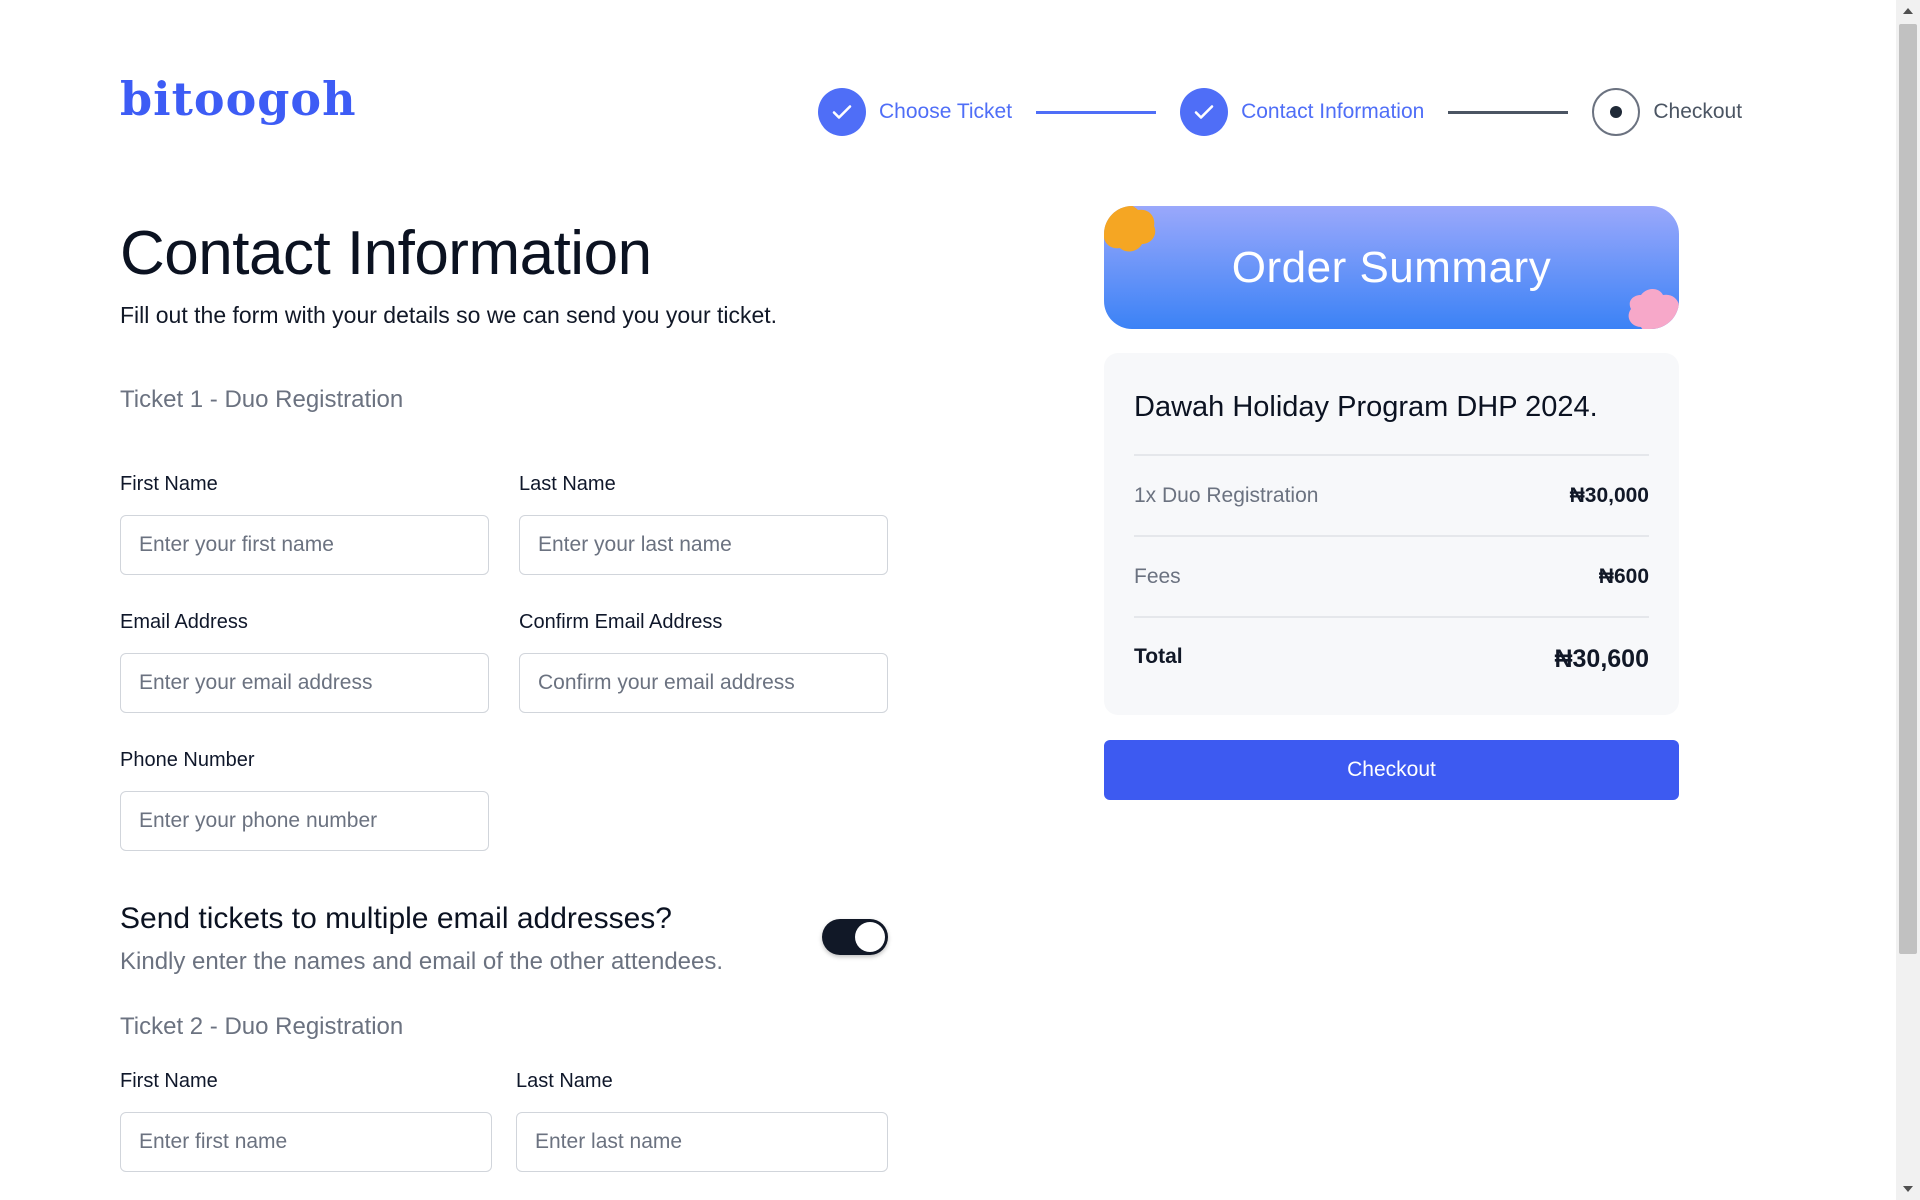 This screenshot has height=1200, width=1920. Describe the element at coordinates (1609, 495) in the screenshot. I see `line-item-price: ₦30,000` at that location.